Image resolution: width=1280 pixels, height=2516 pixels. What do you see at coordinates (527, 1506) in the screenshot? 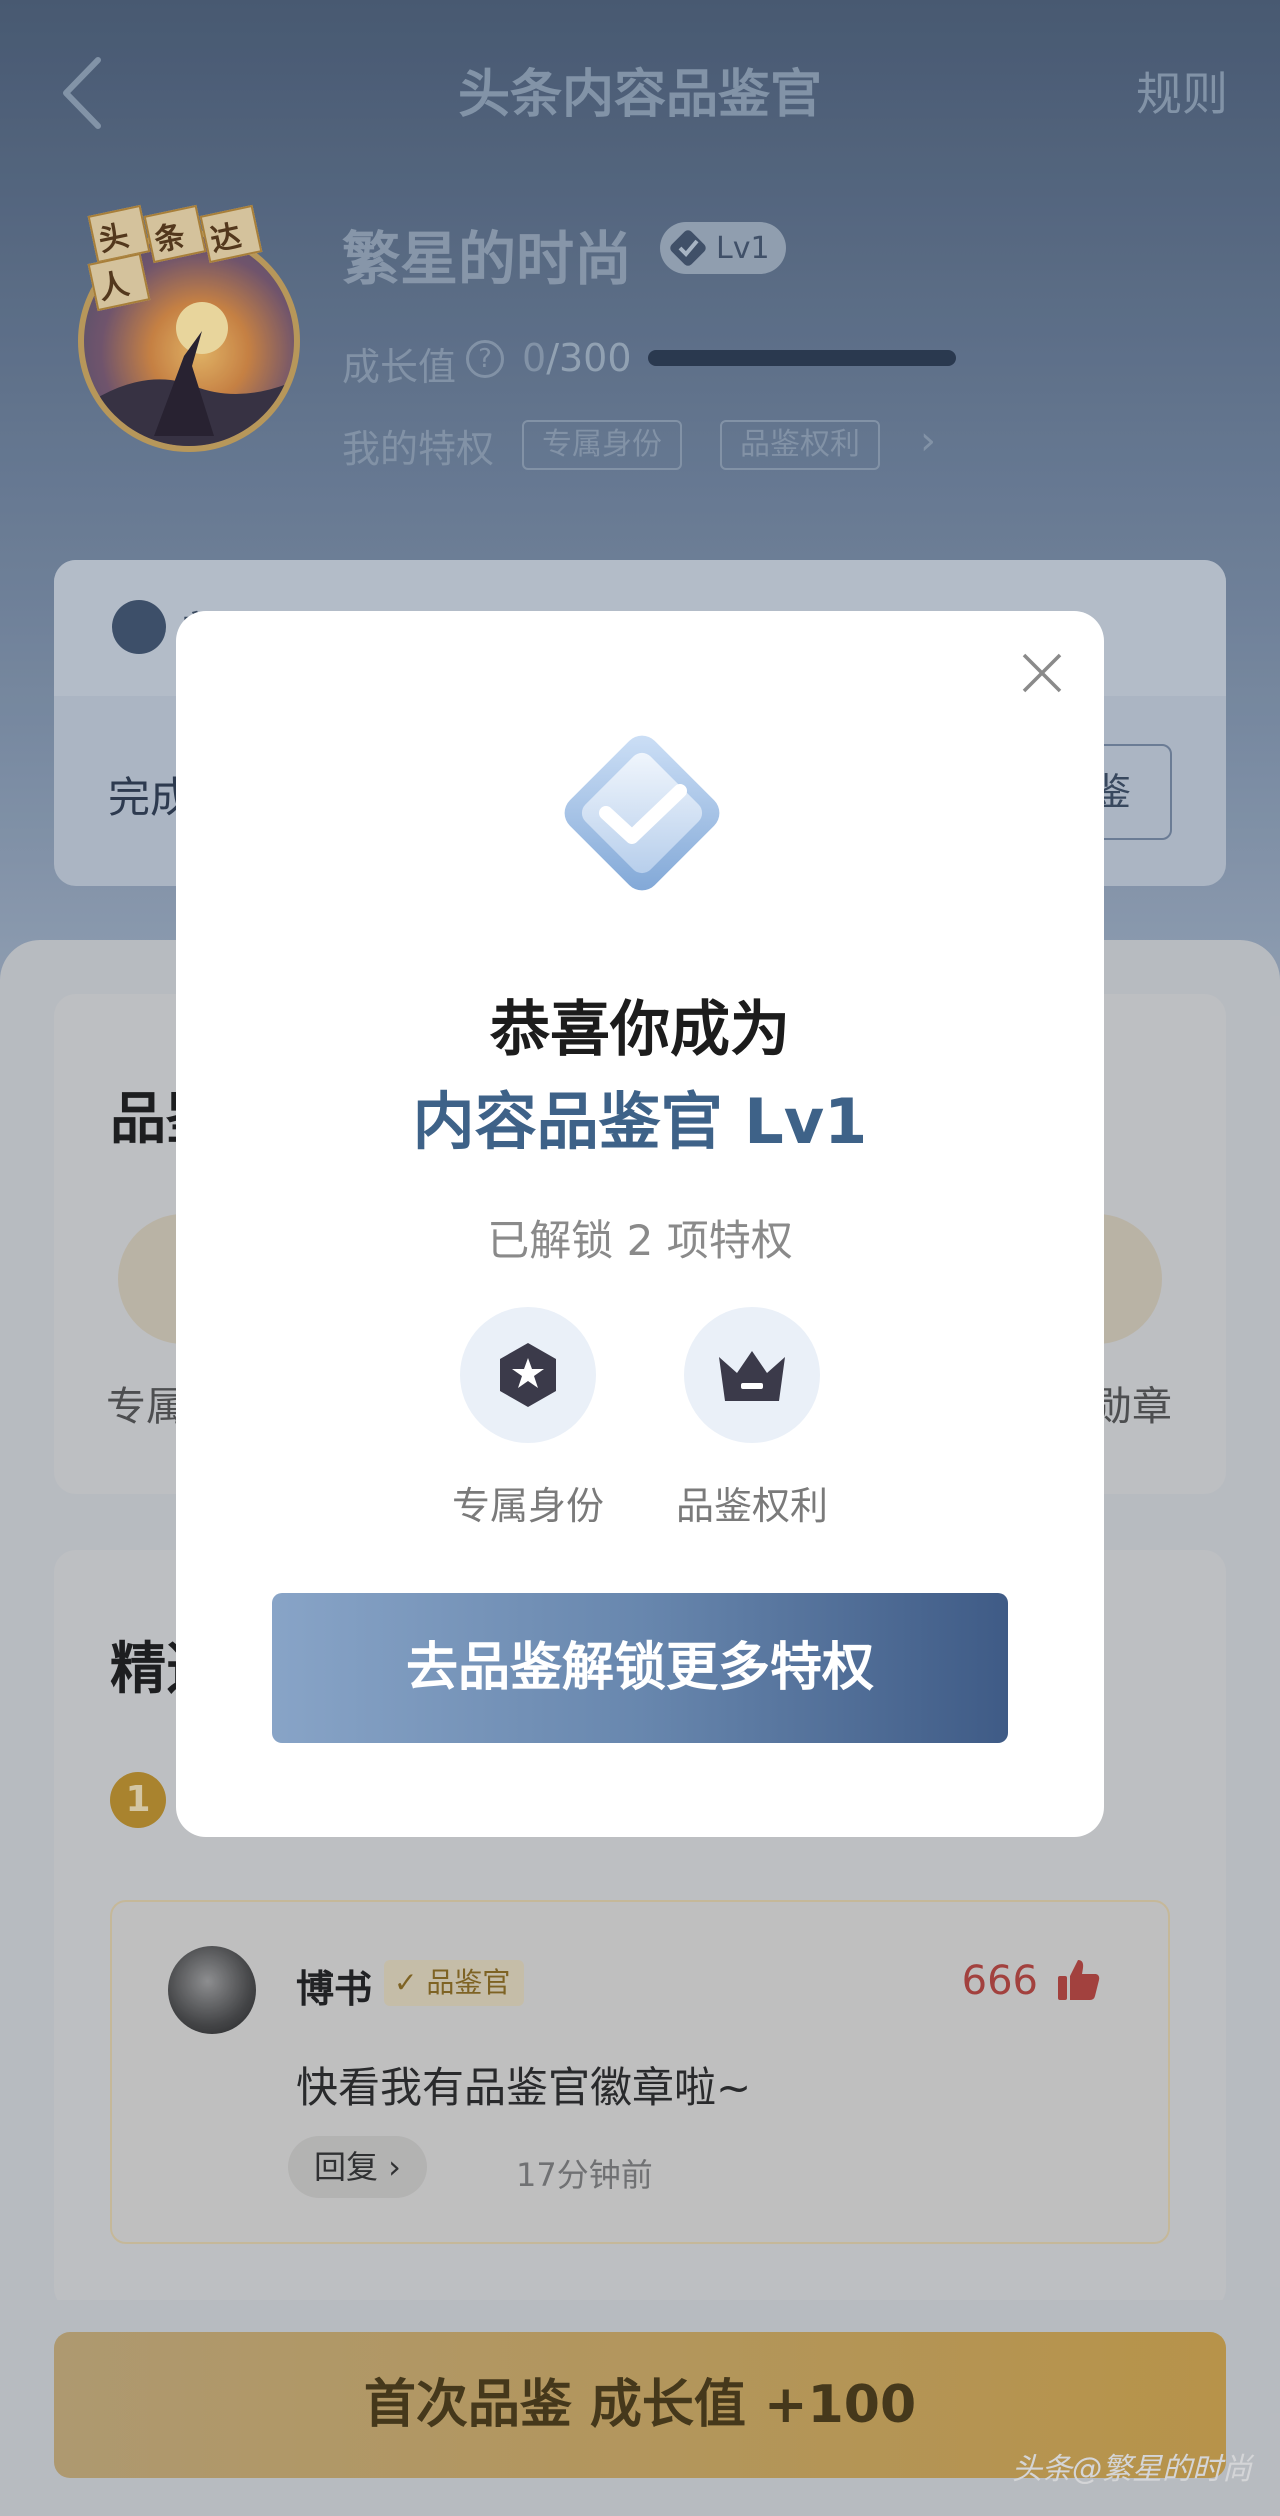
I see `privilege-name: 专属身份` at bounding box center [527, 1506].